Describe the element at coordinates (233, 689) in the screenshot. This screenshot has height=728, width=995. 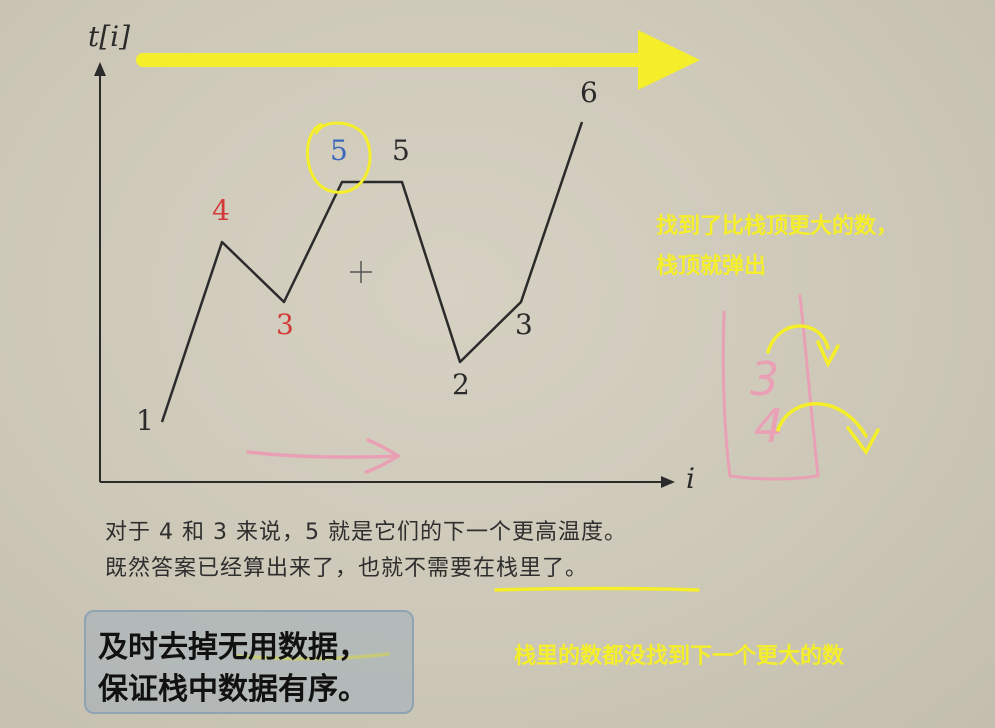
I see `callout-line2: 保证栈中数据有序。` at that location.